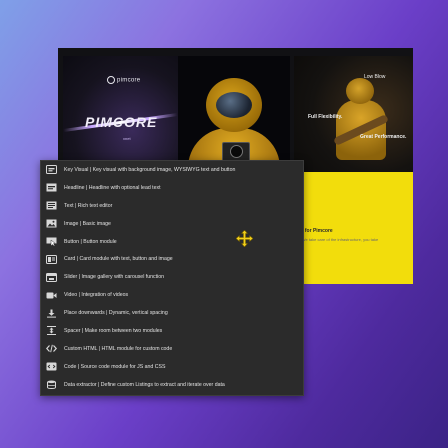 Image resolution: width=448 pixels, height=448 pixels. What do you see at coordinates (51, 295) in the screenshot?
I see `video-icon` at bounding box center [51, 295].